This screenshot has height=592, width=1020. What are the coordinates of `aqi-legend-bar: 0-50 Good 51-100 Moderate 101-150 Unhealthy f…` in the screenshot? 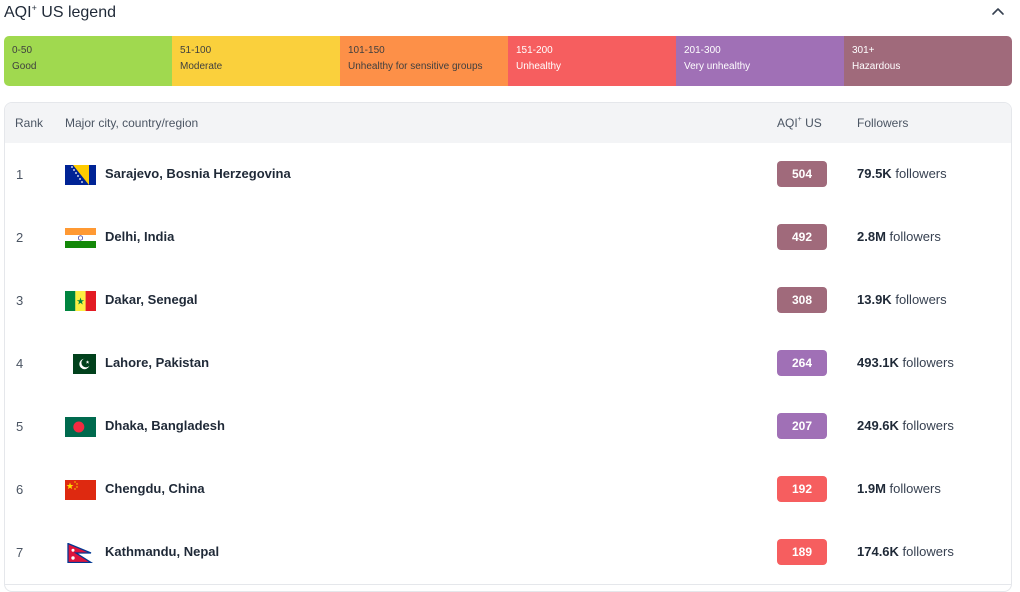 It's located at (508, 61).